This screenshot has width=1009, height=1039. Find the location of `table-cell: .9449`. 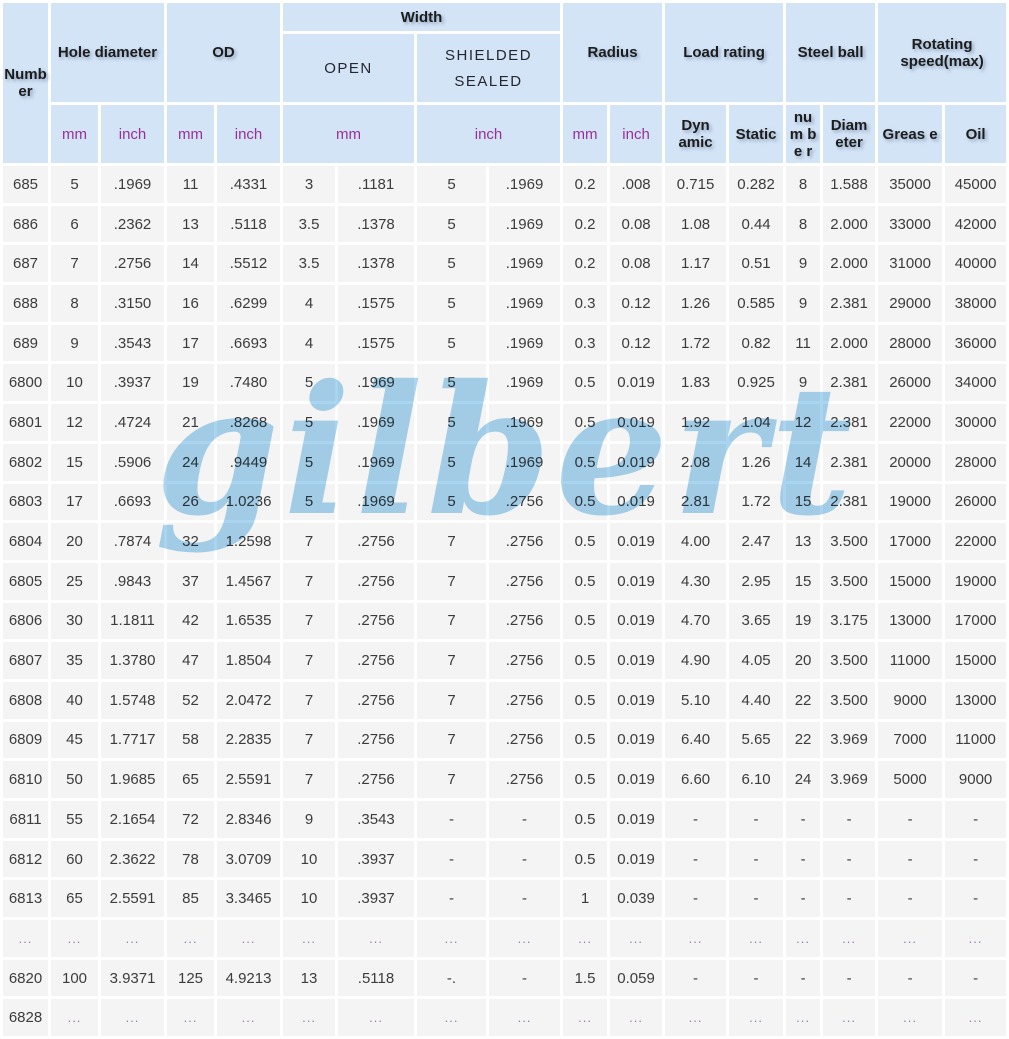

table-cell: .9449 is located at coordinates (249, 462).